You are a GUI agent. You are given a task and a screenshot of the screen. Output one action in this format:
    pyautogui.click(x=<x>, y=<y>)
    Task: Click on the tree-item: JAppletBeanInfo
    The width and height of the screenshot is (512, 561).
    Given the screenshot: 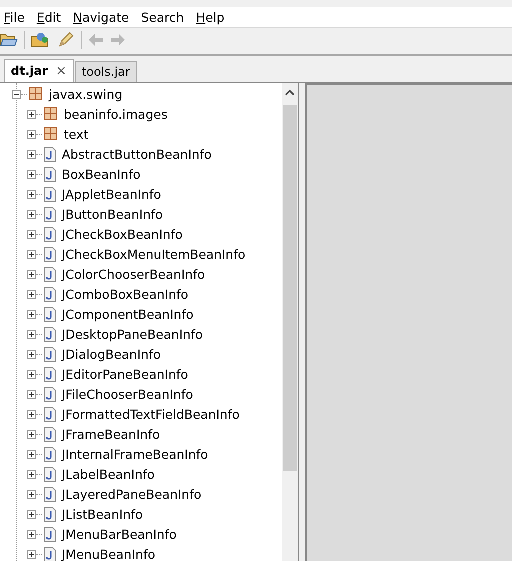 What is the action you would take?
    pyautogui.click(x=112, y=194)
    